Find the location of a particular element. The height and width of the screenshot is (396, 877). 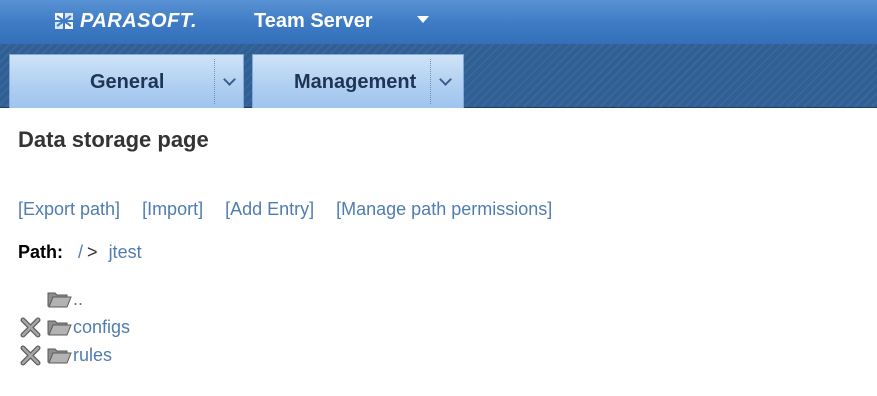

parasoft-logo-icon is located at coordinates (64, 21).